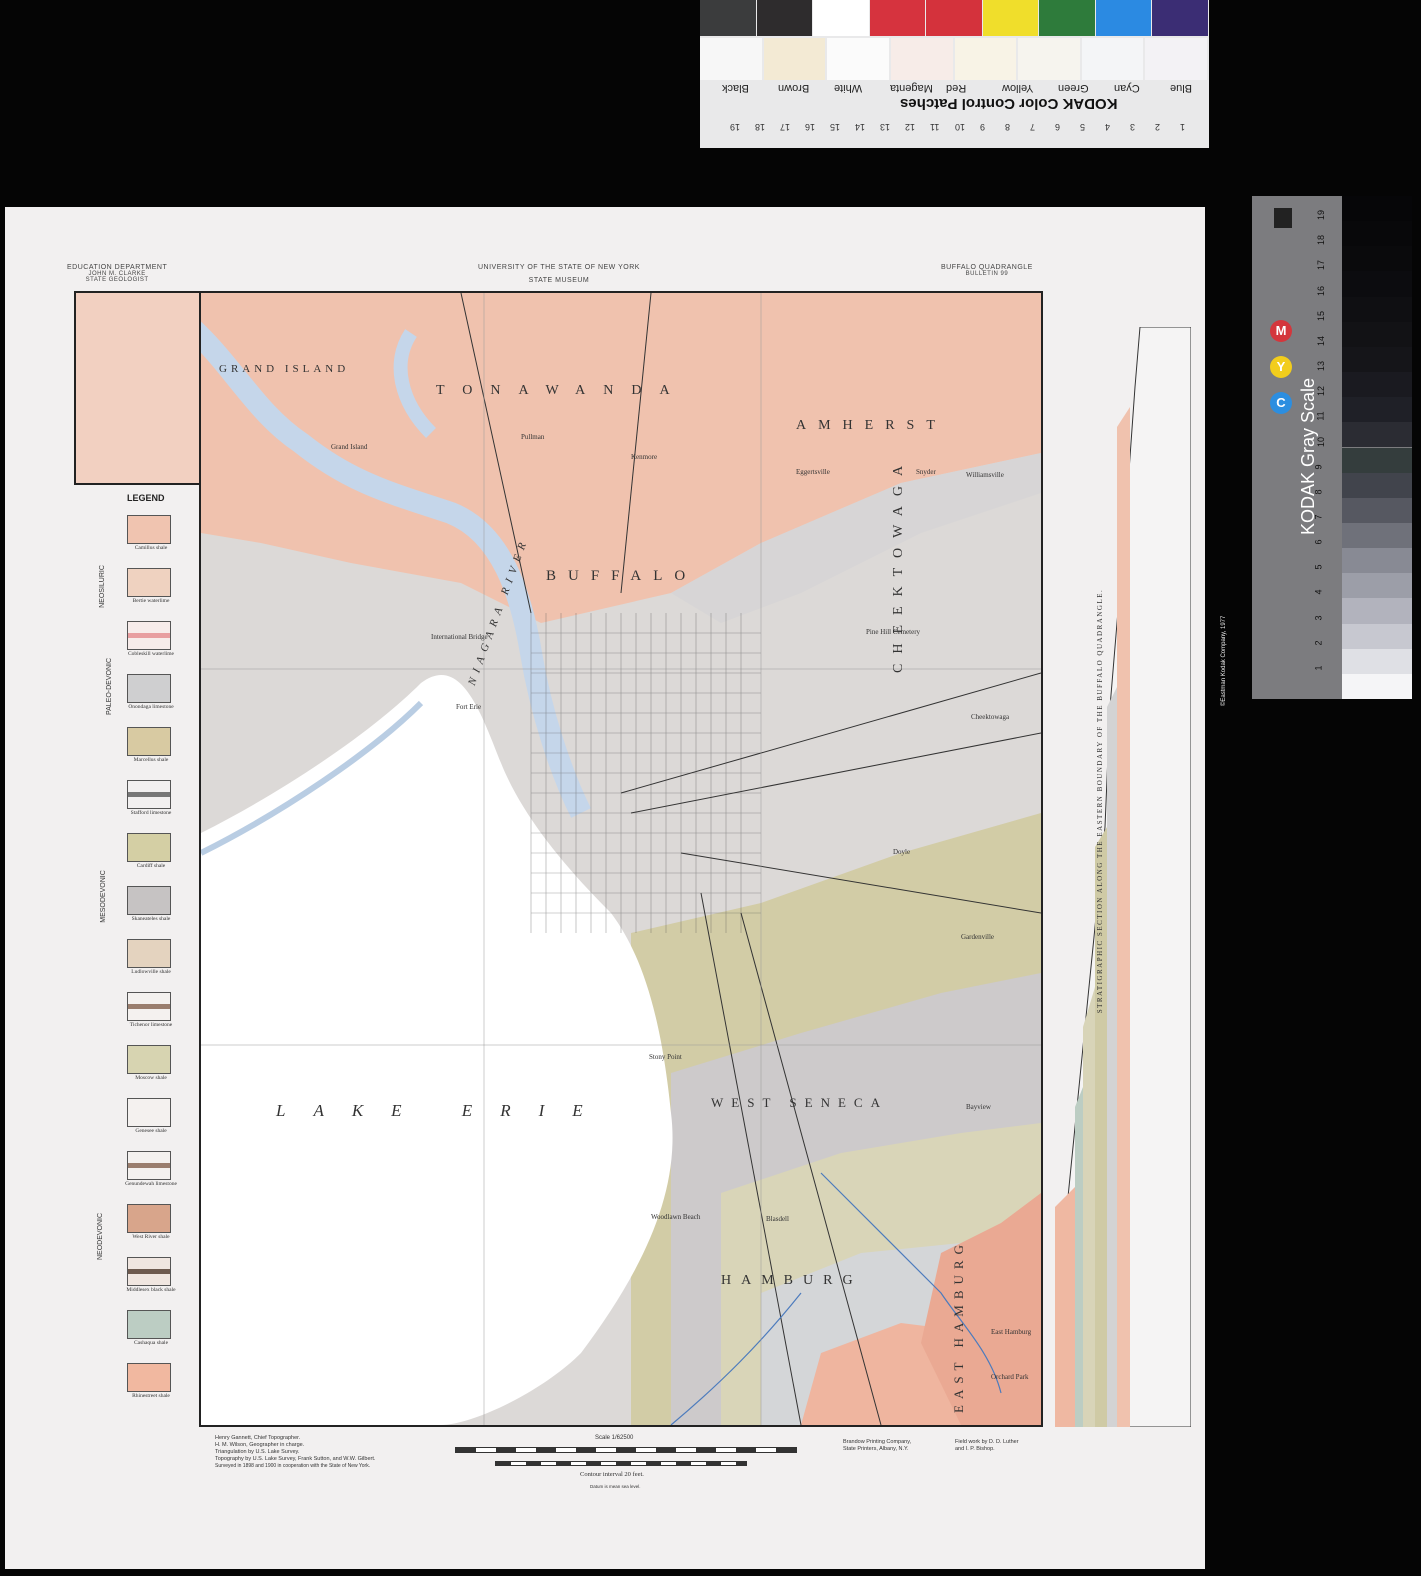  What do you see at coordinates (777, 1219) in the screenshot?
I see `town-blasdell: Blasdell` at bounding box center [777, 1219].